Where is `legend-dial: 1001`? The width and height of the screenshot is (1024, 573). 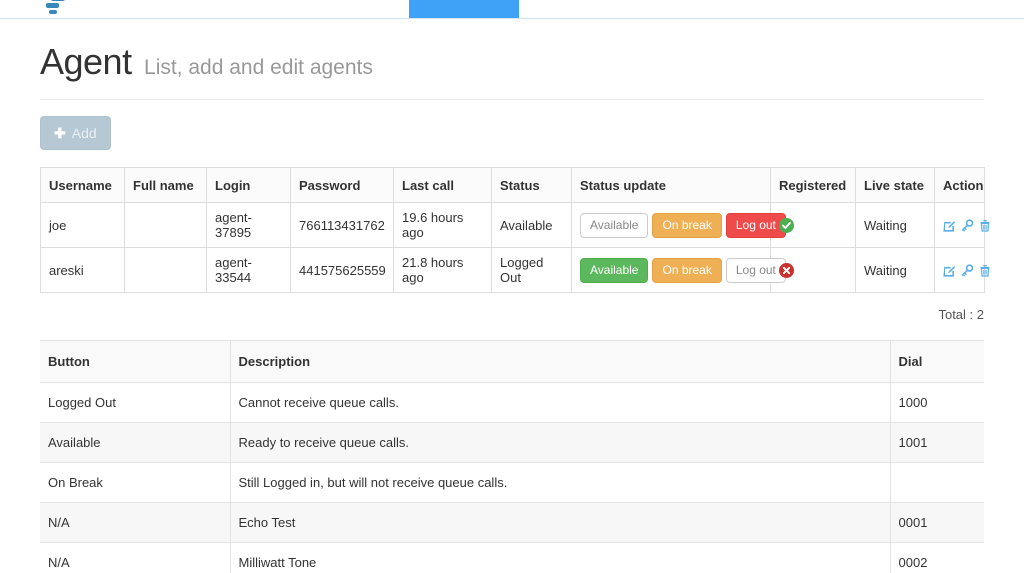 legend-dial: 1001 is located at coordinates (936, 442).